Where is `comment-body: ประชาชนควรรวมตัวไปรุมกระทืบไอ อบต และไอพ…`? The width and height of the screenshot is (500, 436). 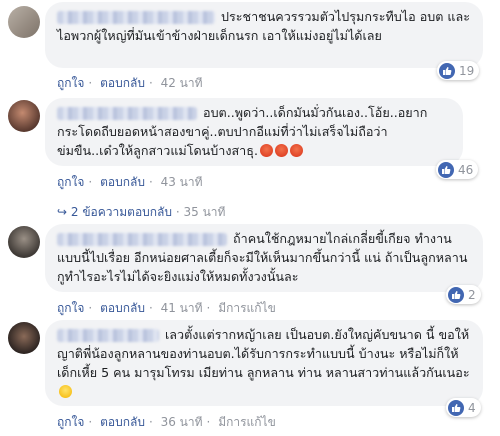 comment-body: ประชาชนควรรวมตัวไปรุมกระทืบไอ อบต และไอพ… is located at coordinates (264, 26).